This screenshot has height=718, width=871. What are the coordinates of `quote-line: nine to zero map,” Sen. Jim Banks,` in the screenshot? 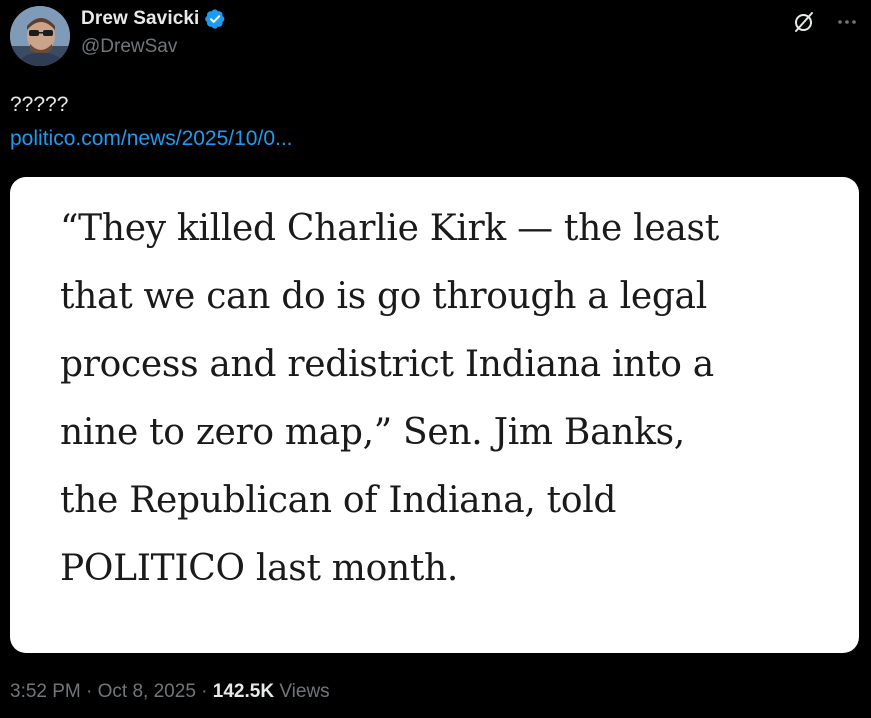 It's located at (372, 432).